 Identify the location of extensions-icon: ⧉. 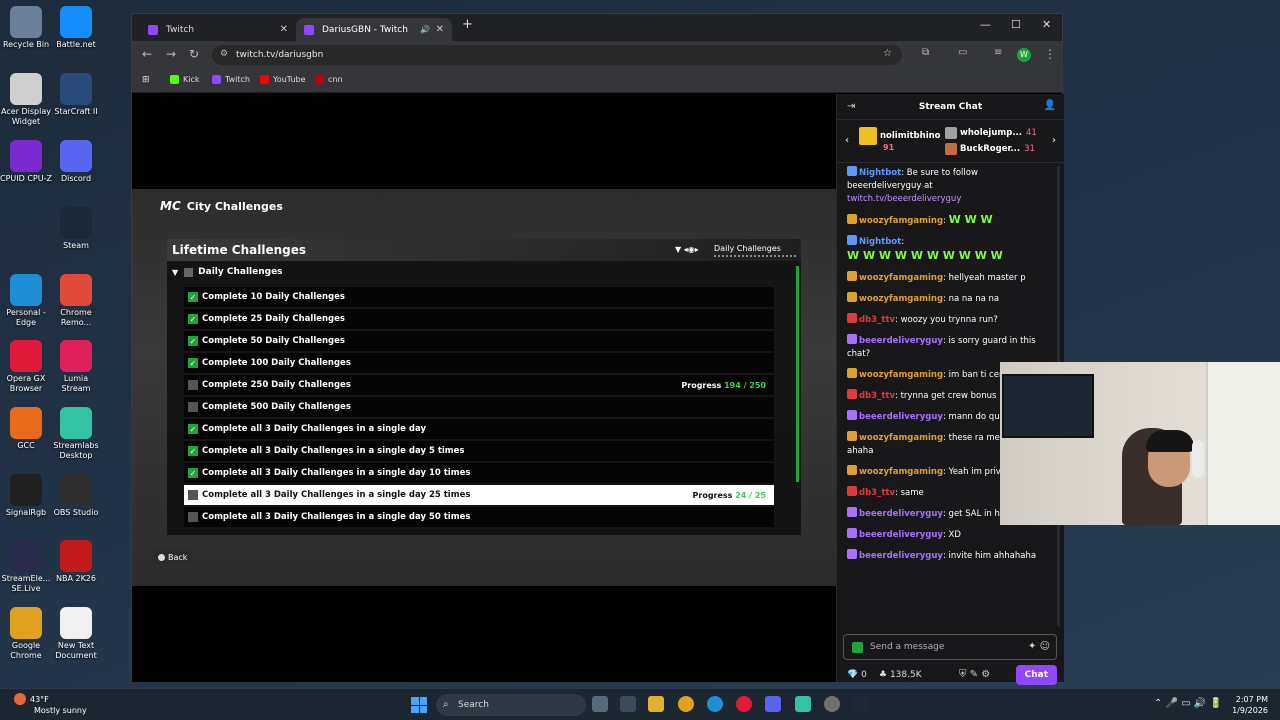
(925, 52).